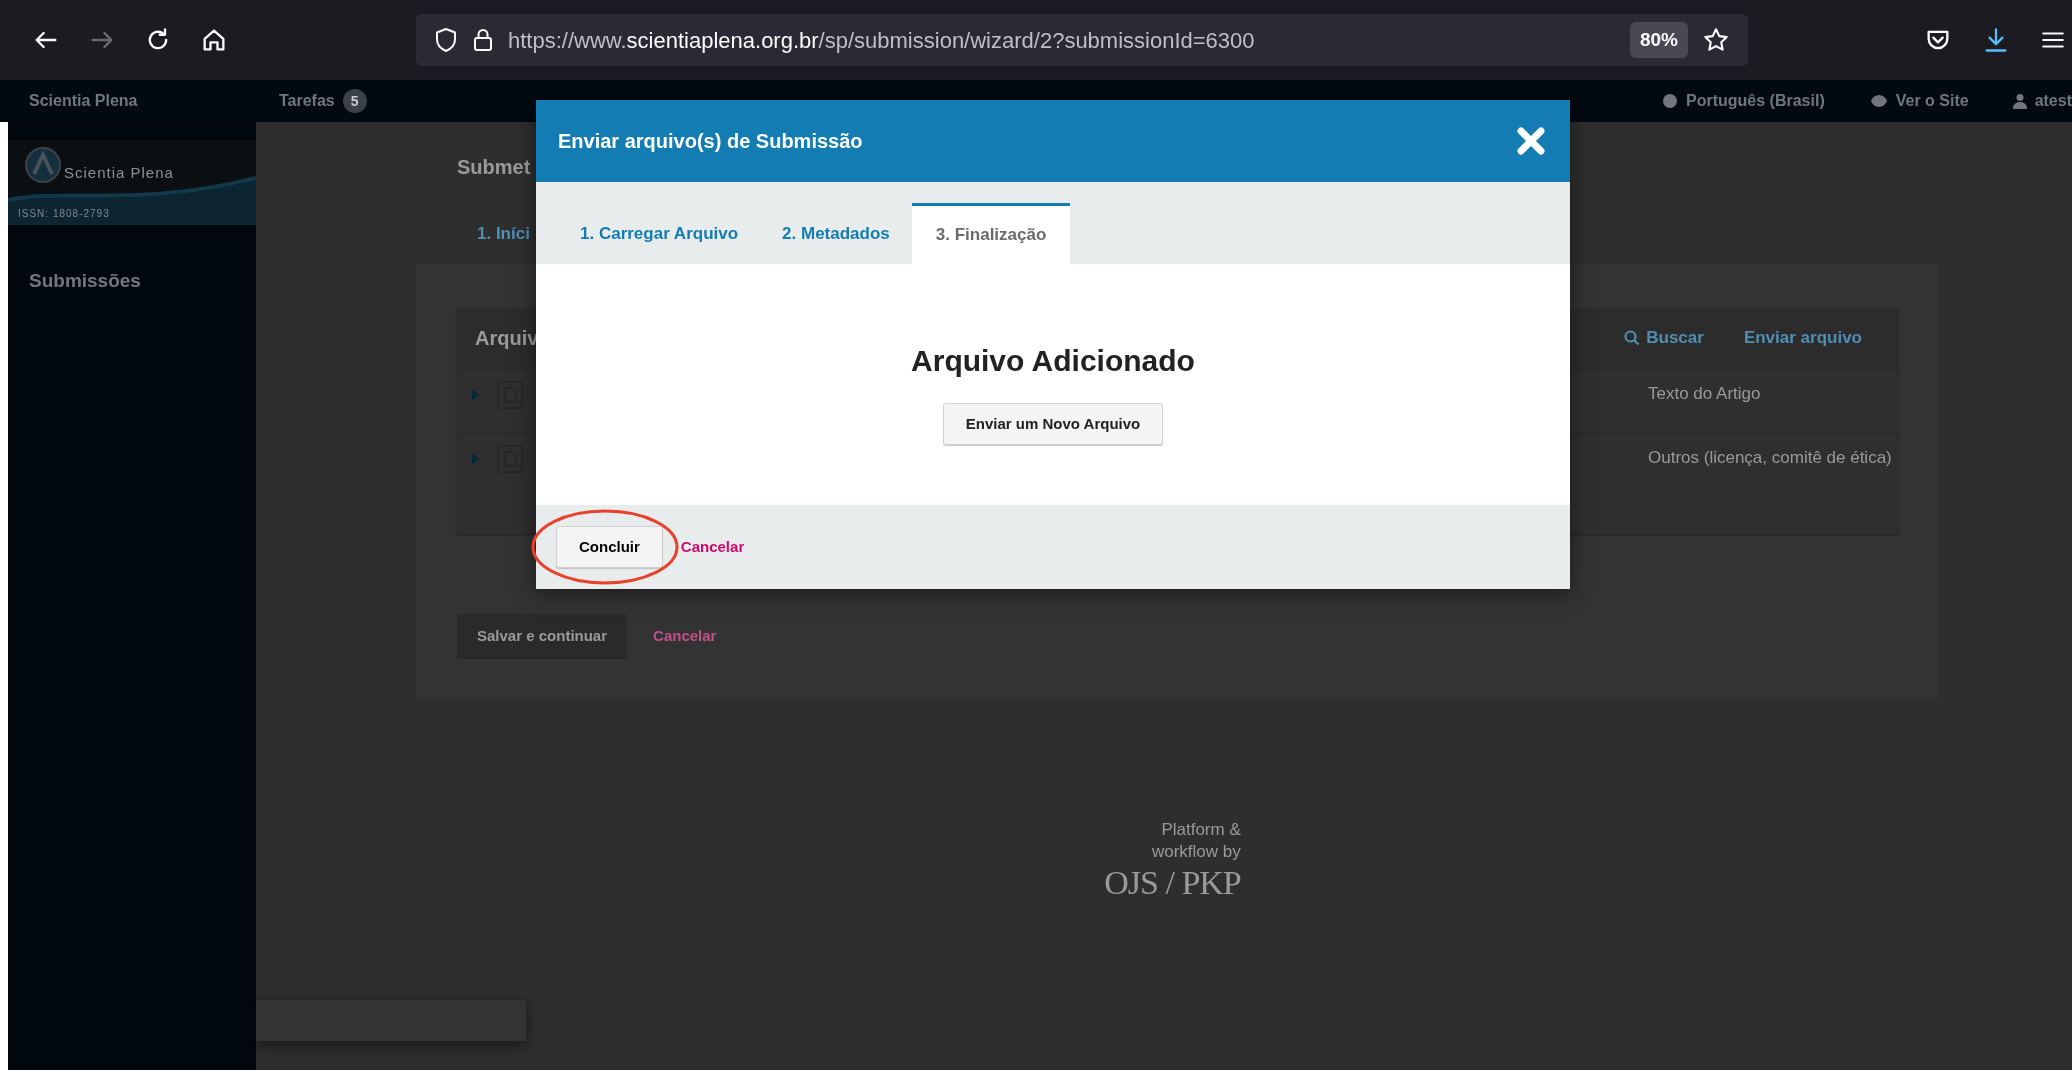 Image resolution: width=2072 pixels, height=1070 pixels. Describe the element at coordinates (503, 233) in the screenshot. I see `step-tab: 1. Iníci` at that location.